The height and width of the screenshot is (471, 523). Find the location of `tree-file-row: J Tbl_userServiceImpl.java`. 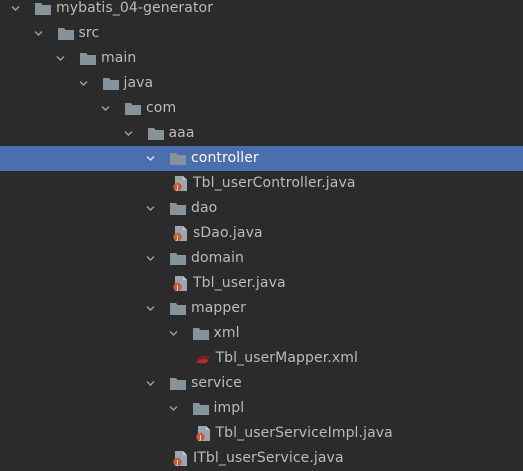

tree-file-row: J Tbl_userServiceImpl.java is located at coordinates (261, 433).